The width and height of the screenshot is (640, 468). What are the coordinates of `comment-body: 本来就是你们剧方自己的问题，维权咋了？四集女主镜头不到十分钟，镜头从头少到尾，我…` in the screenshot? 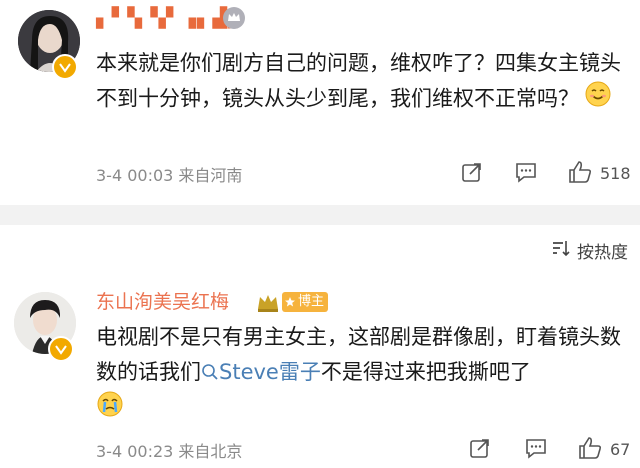 It's located at (358, 81).